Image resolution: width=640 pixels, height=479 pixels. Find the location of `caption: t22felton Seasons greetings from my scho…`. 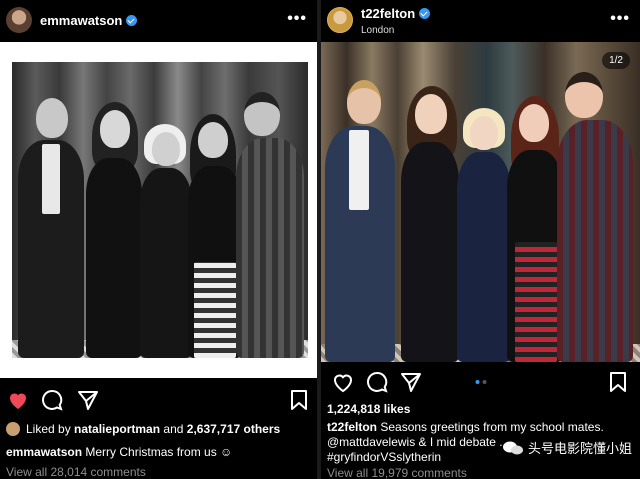

caption: t22felton Seasons greetings from my scho… is located at coordinates (480, 427).